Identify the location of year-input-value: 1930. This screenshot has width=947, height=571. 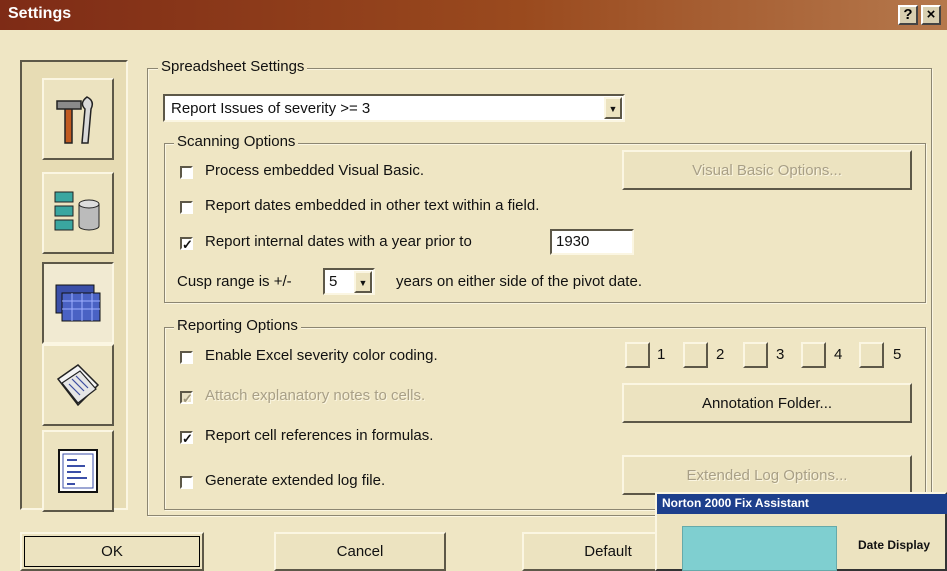
(573, 241).